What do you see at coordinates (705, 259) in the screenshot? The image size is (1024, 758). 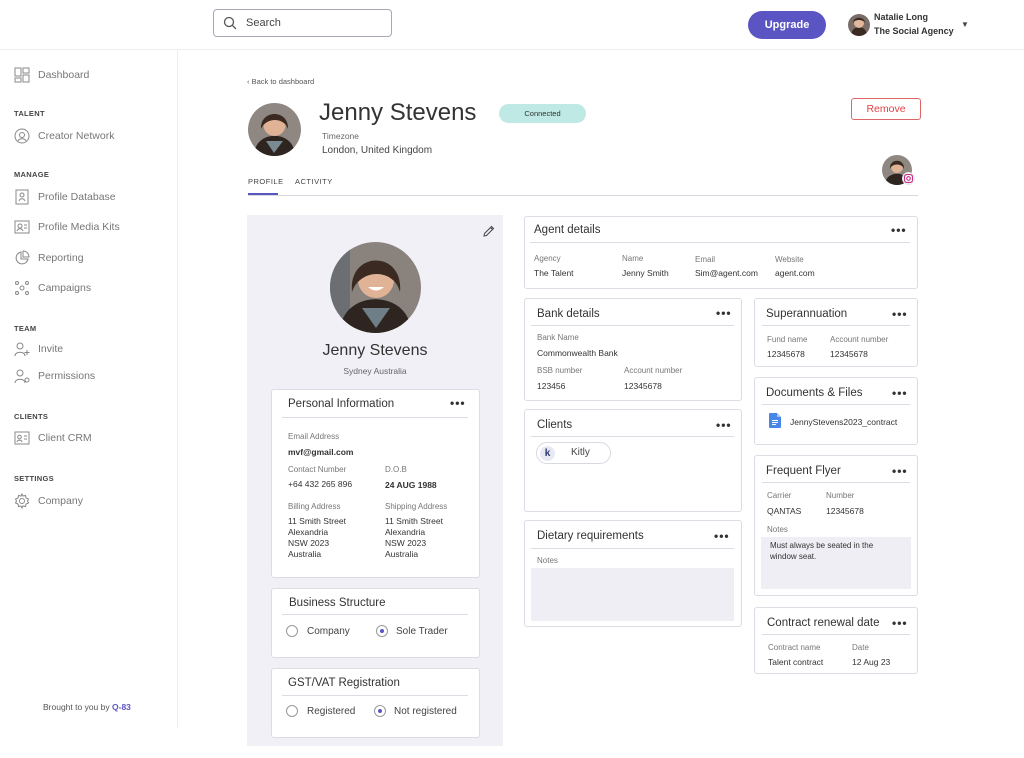 I see `agent-email-label: Email` at bounding box center [705, 259].